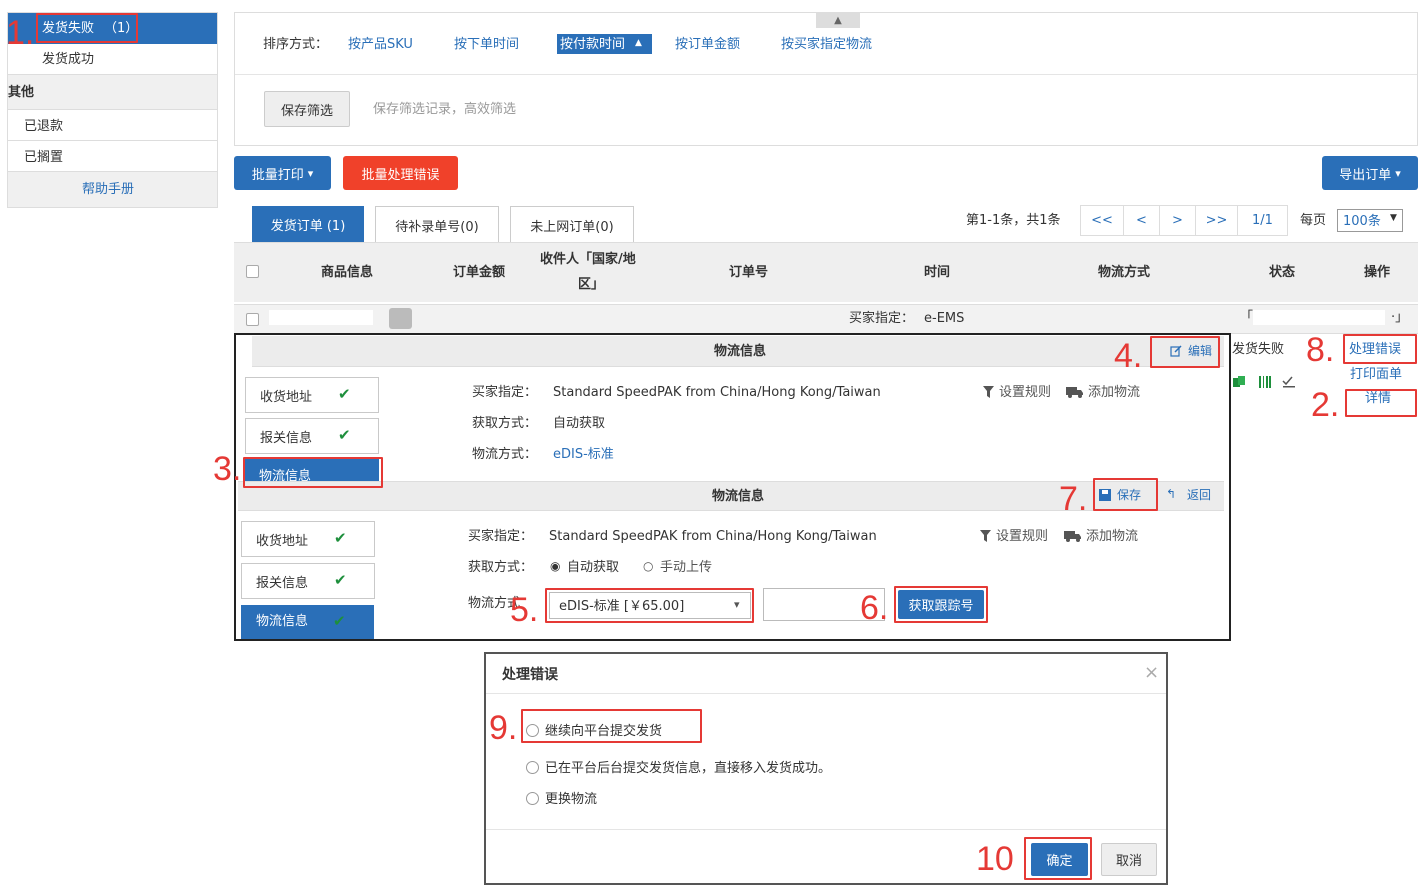 The image size is (1422, 893). What do you see at coordinates (937, 272) in the screenshot?
I see `col-time: 时间` at bounding box center [937, 272].